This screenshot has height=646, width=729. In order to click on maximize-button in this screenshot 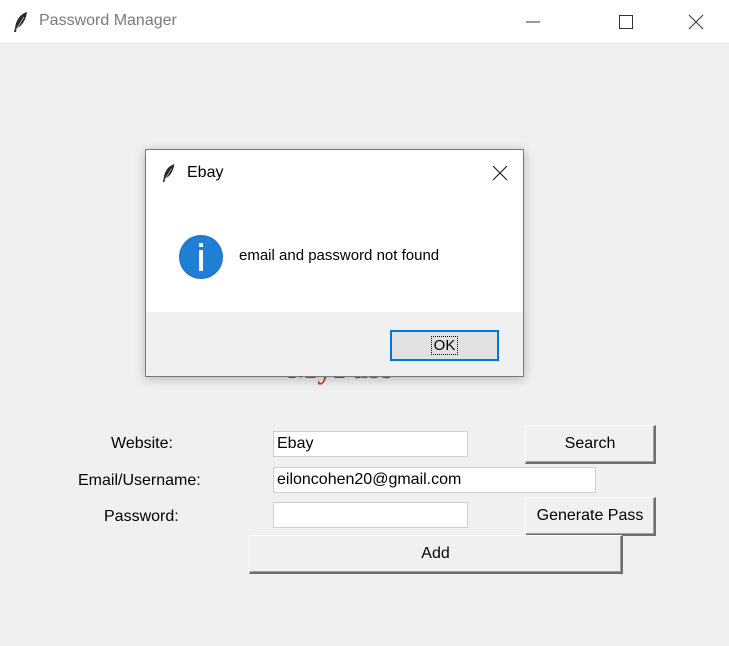, I will do `click(626, 21)`.